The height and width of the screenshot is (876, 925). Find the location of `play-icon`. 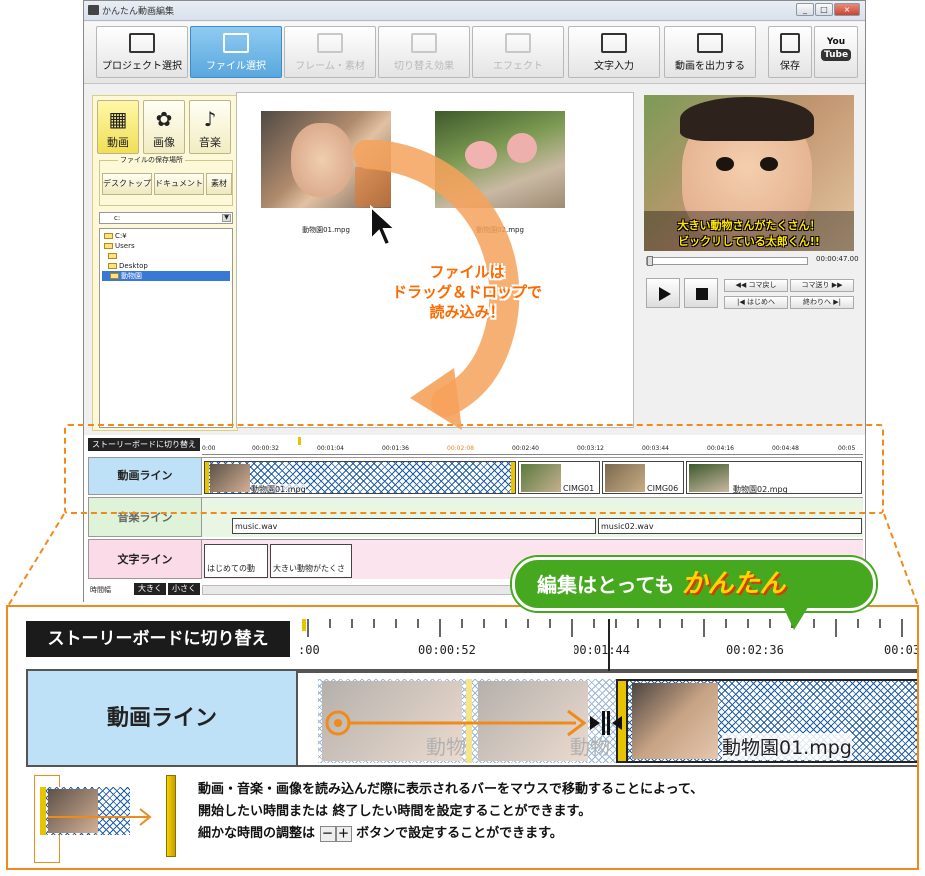

play-icon is located at coordinates (665, 294).